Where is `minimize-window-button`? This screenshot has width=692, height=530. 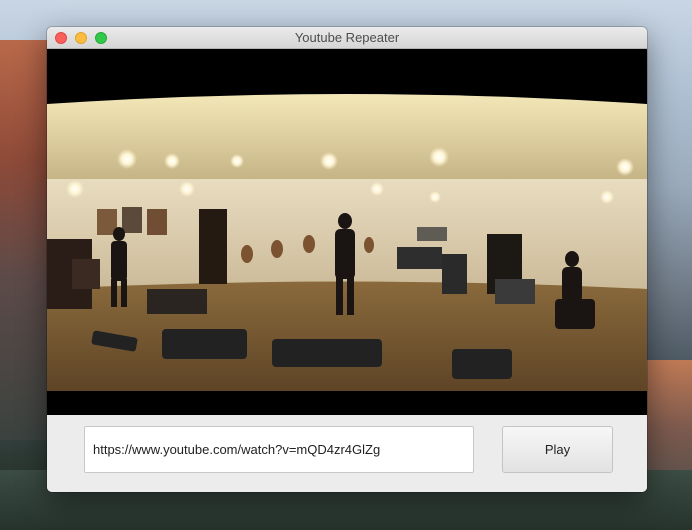
minimize-window-button is located at coordinates (81, 38).